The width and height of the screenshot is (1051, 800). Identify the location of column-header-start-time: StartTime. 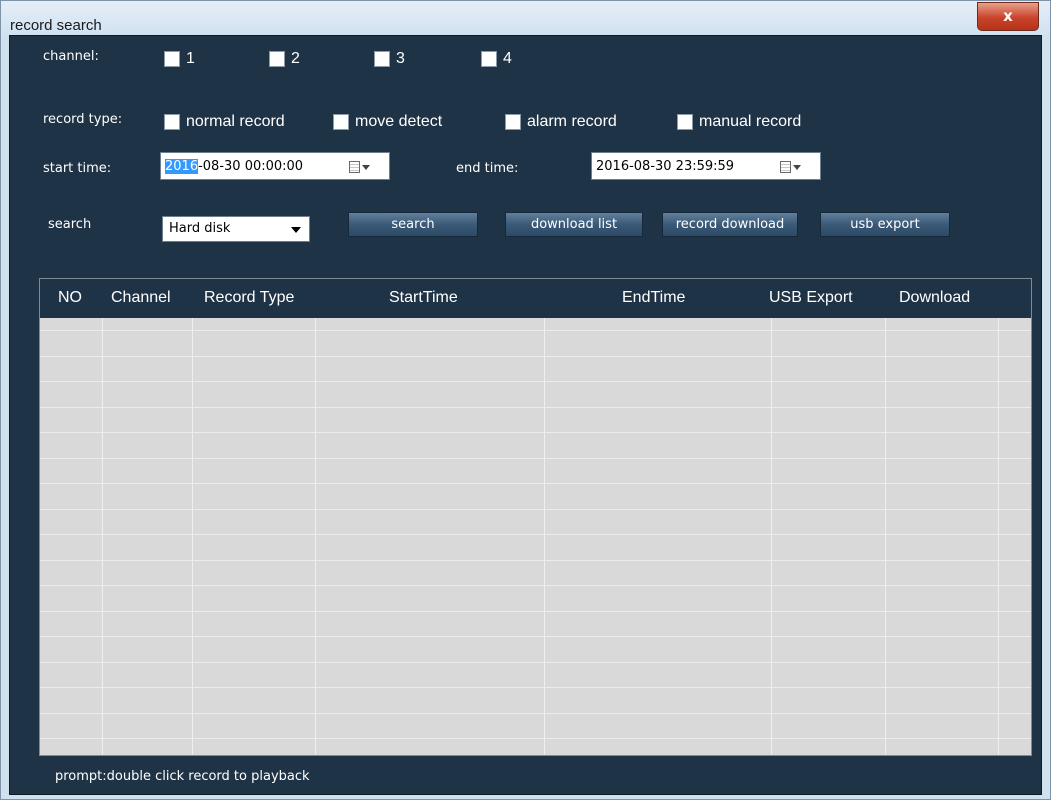
(423, 298).